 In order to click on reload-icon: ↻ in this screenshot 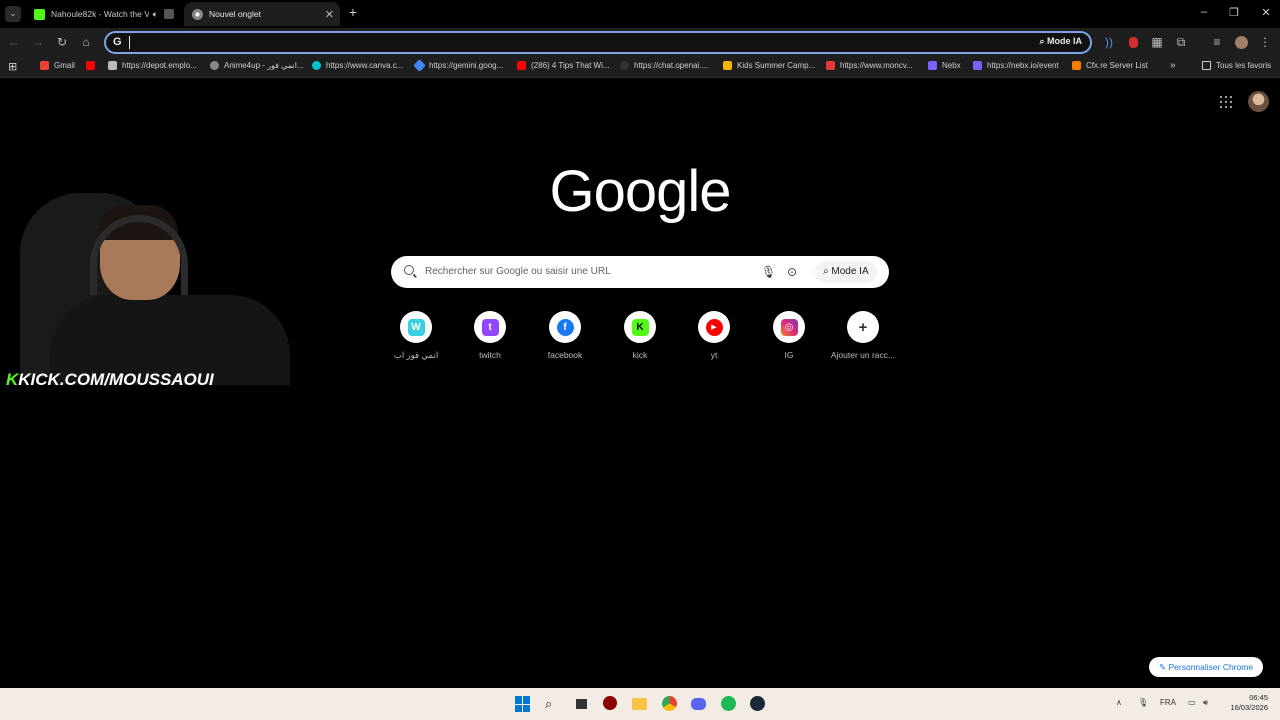, I will do `click(62, 43)`.